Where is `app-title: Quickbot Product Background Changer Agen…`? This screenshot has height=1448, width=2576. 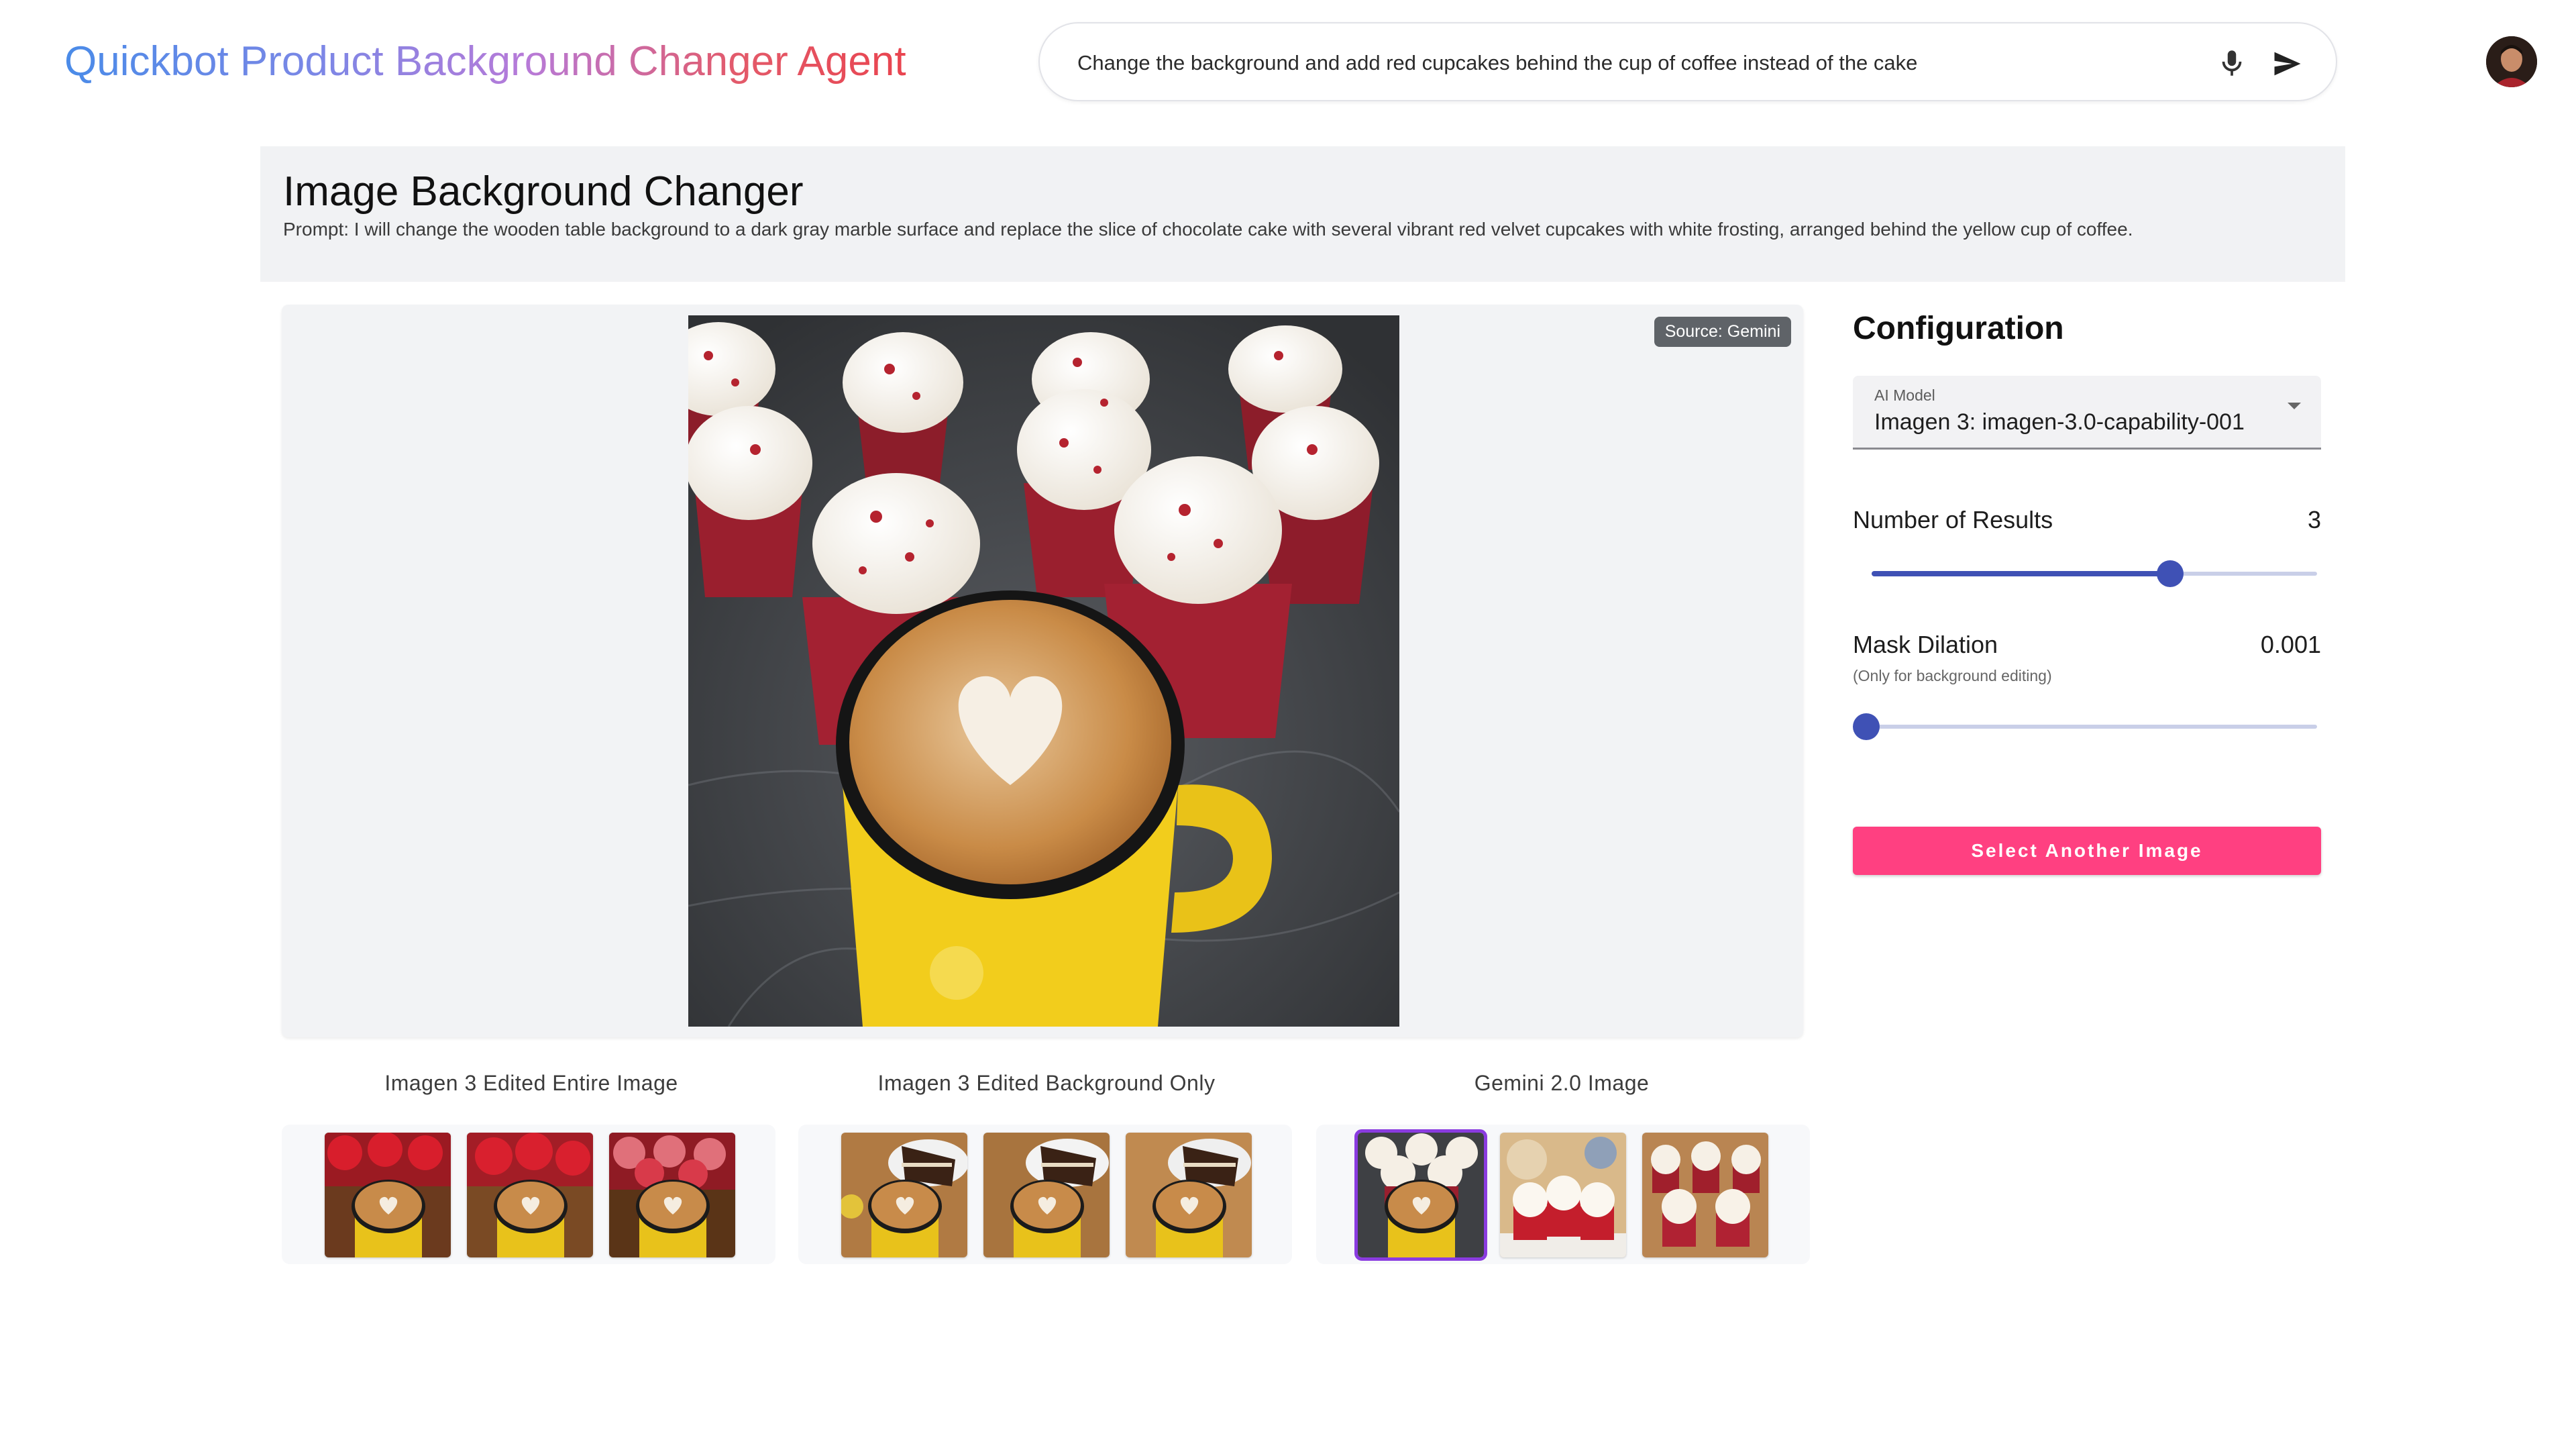 app-title: Quickbot Product Background Changer Agen… is located at coordinates (485, 62).